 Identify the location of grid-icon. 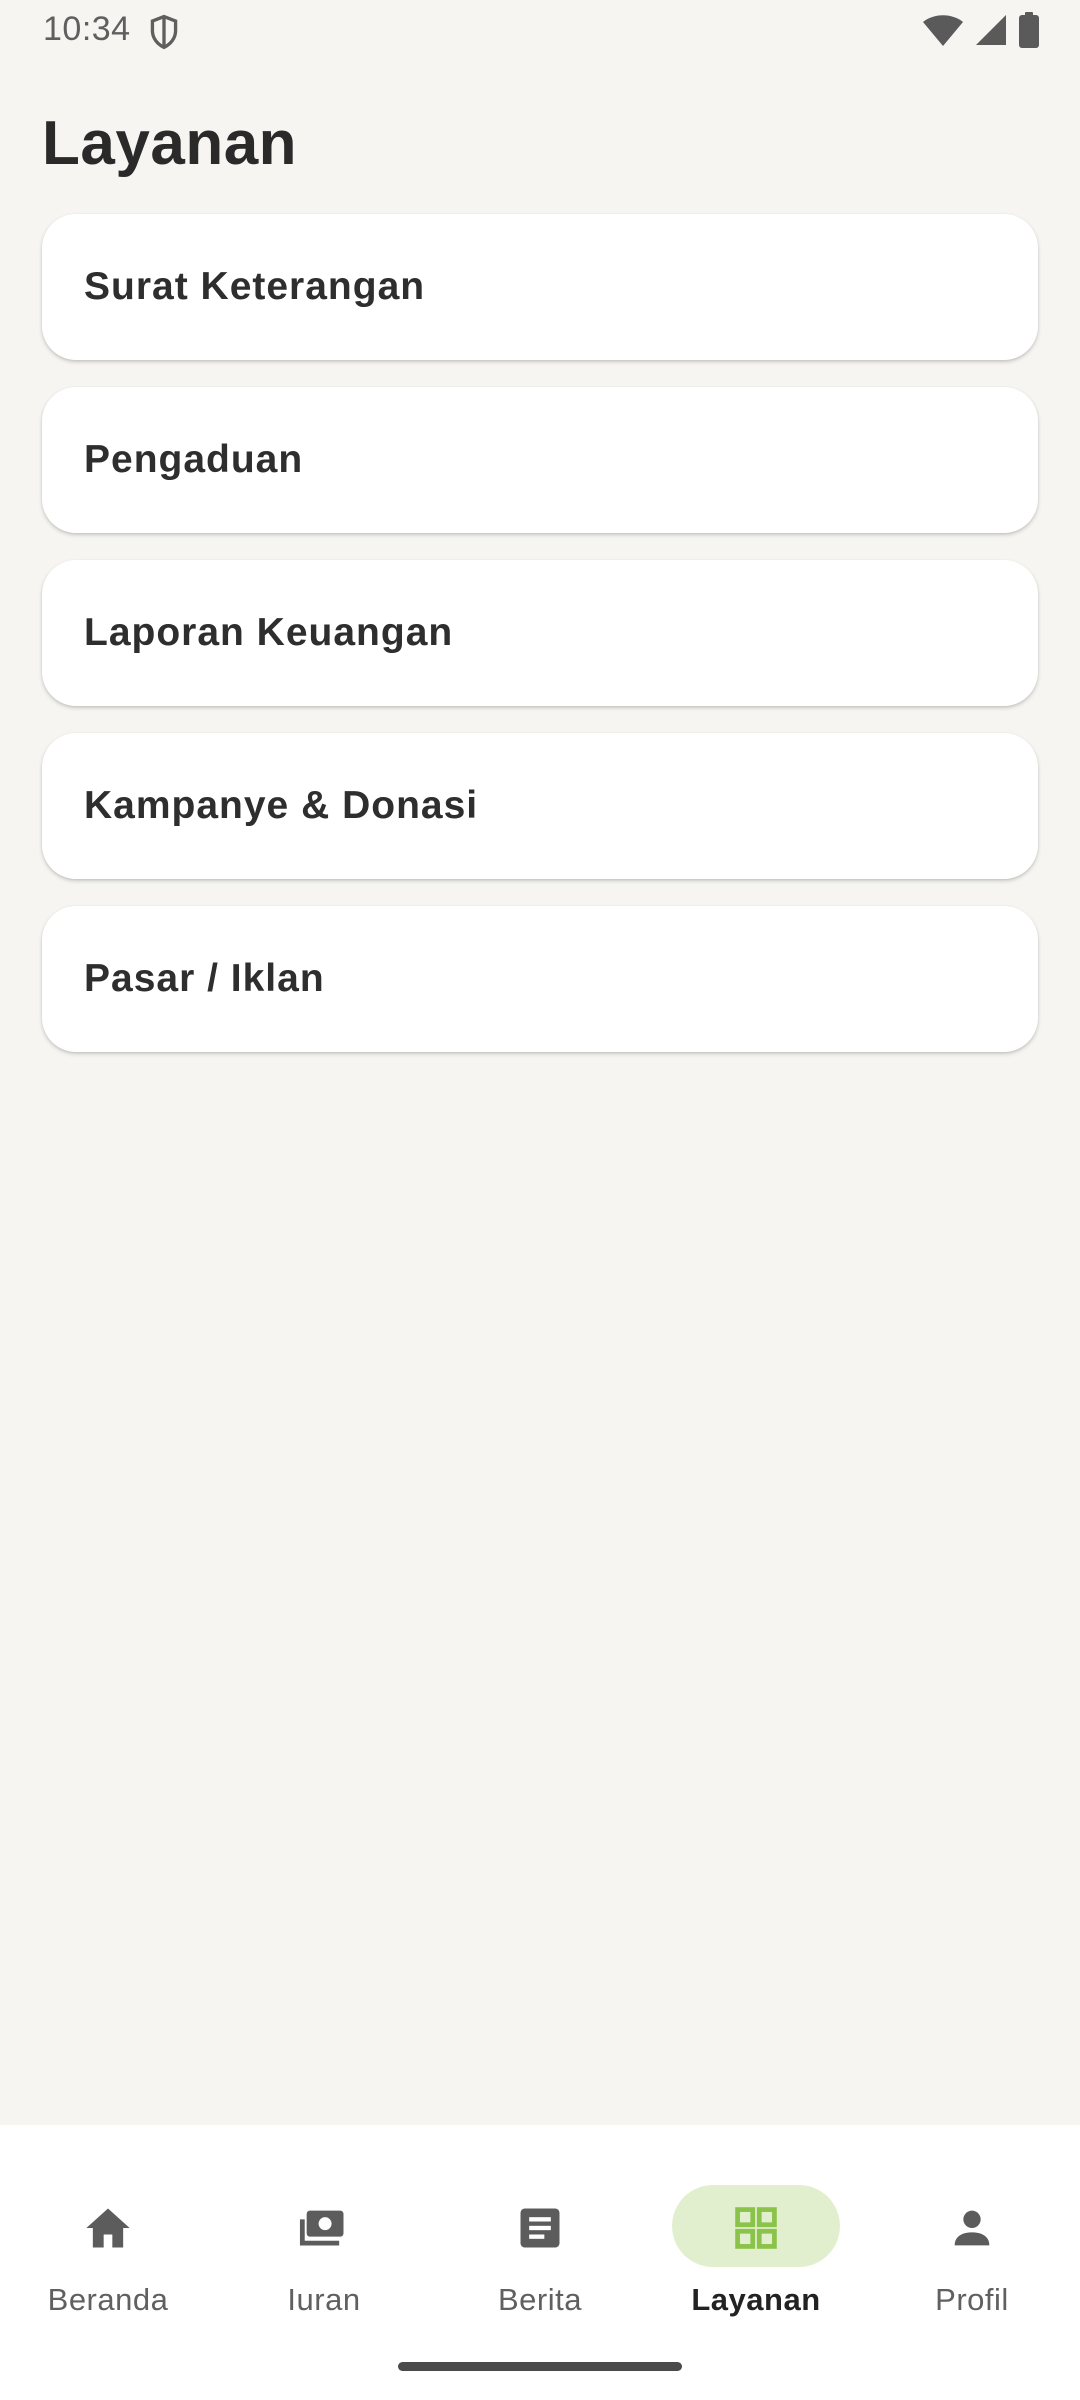
(756, 2228).